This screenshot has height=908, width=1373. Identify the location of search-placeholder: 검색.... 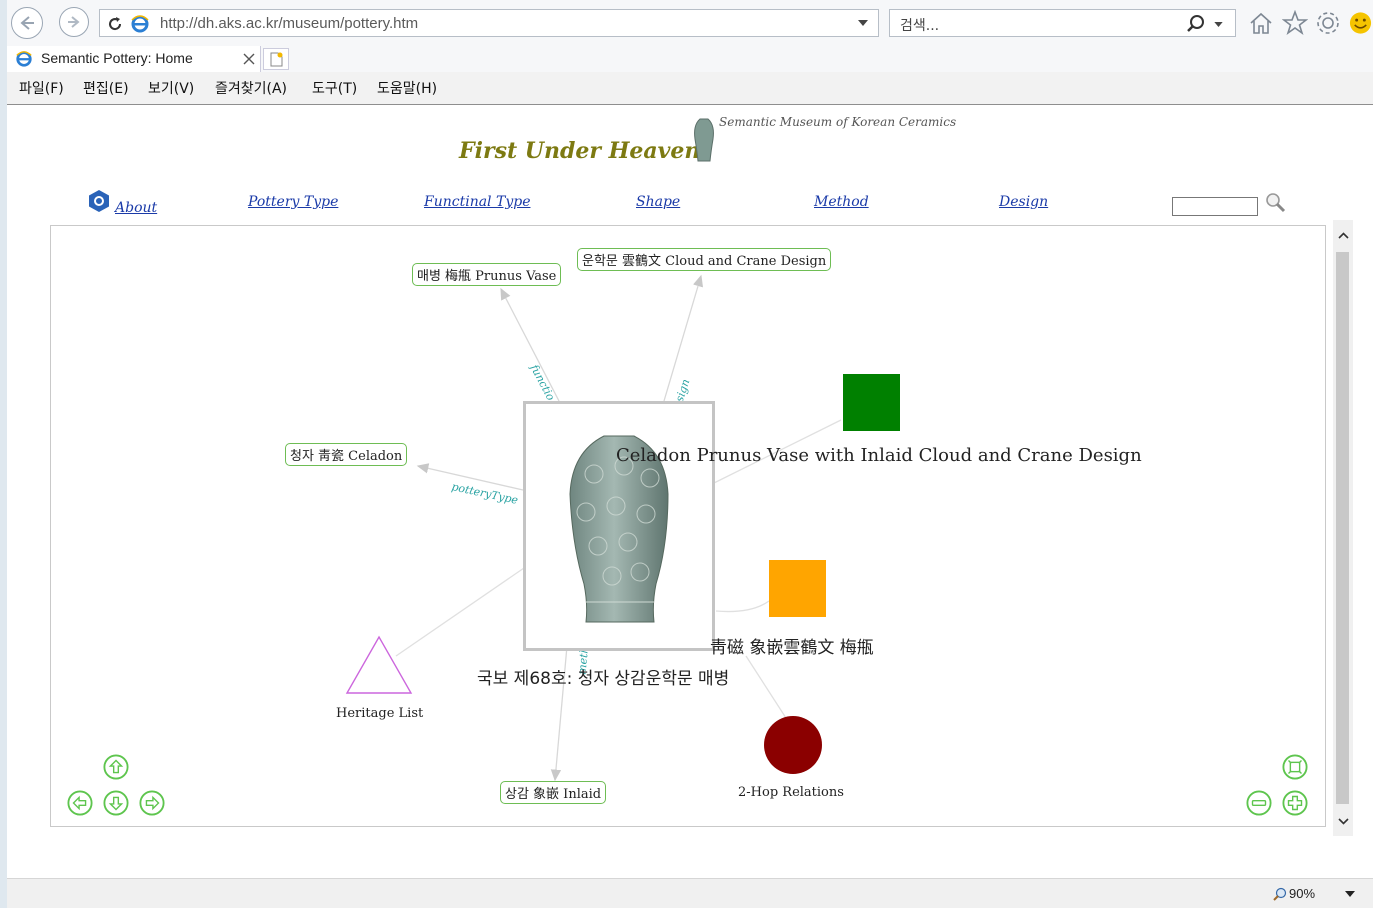
(920, 26).